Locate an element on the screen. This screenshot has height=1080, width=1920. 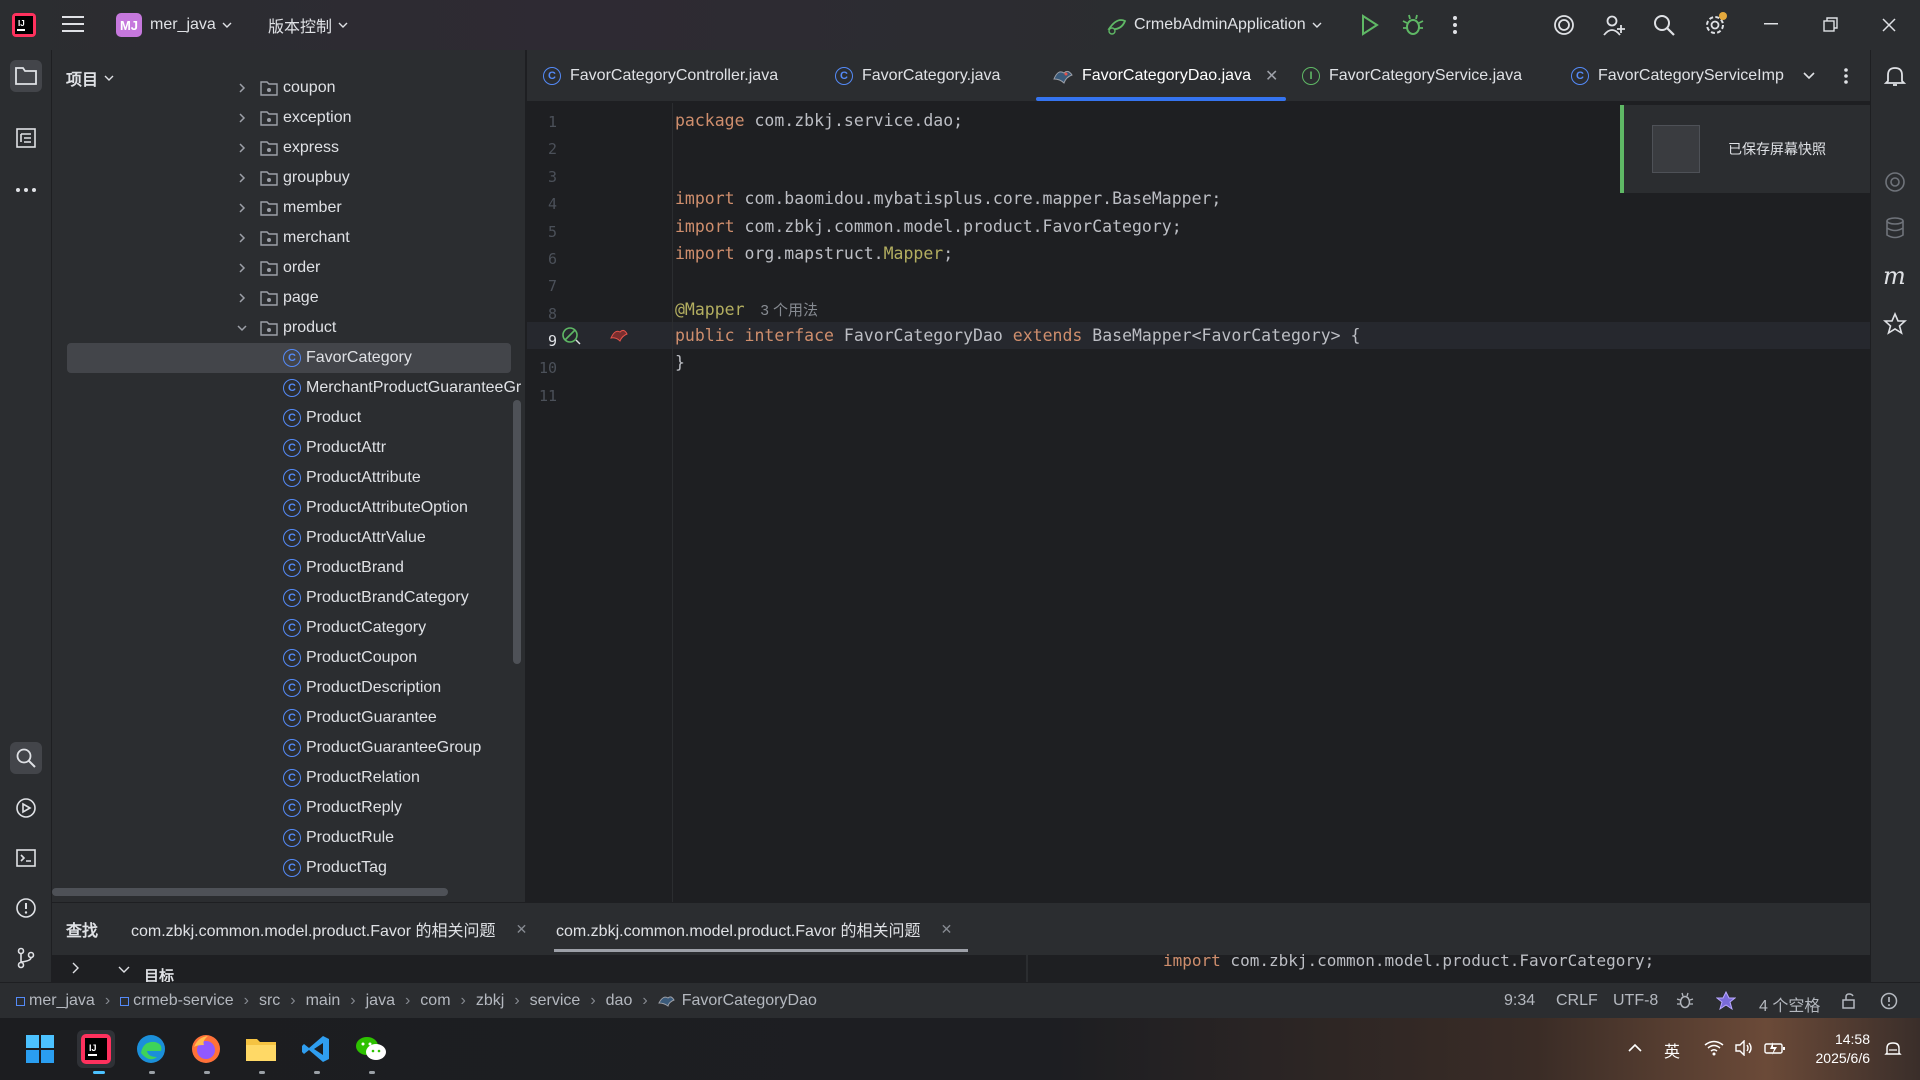
wechat-icon is located at coordinates (371, 1049).